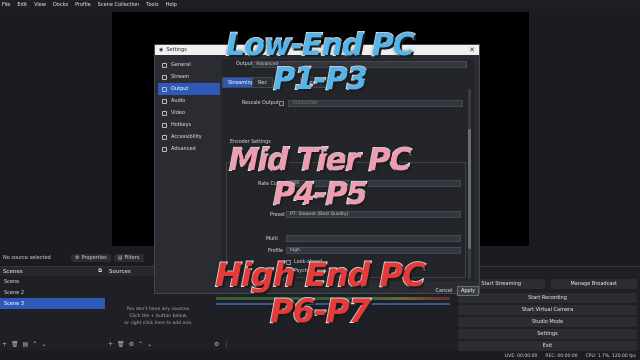  I want to click on menu-edit: Edit, so click(22, 5).